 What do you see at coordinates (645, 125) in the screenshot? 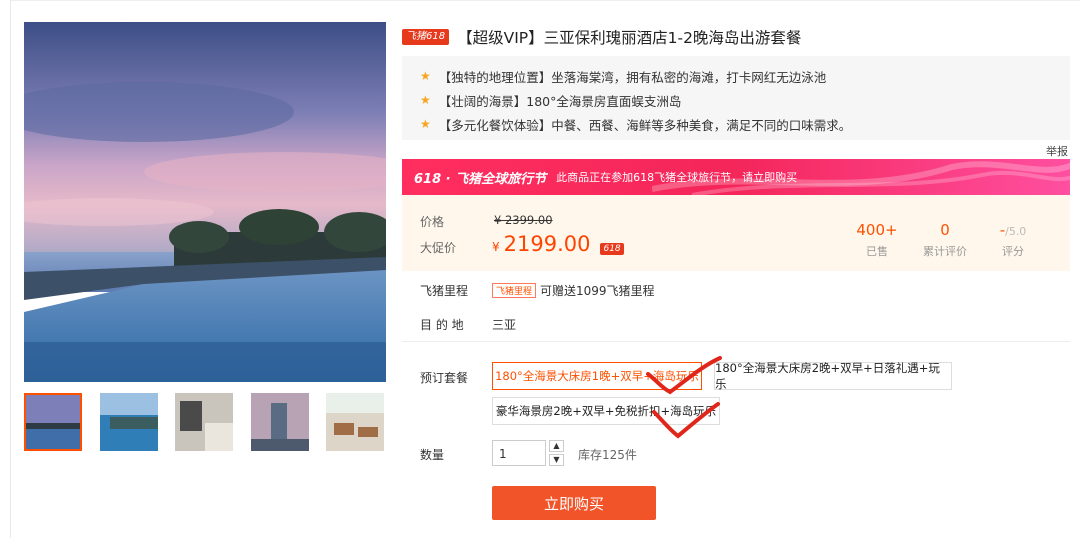
I see `highlight-text: 【多元化餐饮体验】中餐、西餐、海鲜等多种美食，满足不同的口味需求。` at bounding box center [645, 125].